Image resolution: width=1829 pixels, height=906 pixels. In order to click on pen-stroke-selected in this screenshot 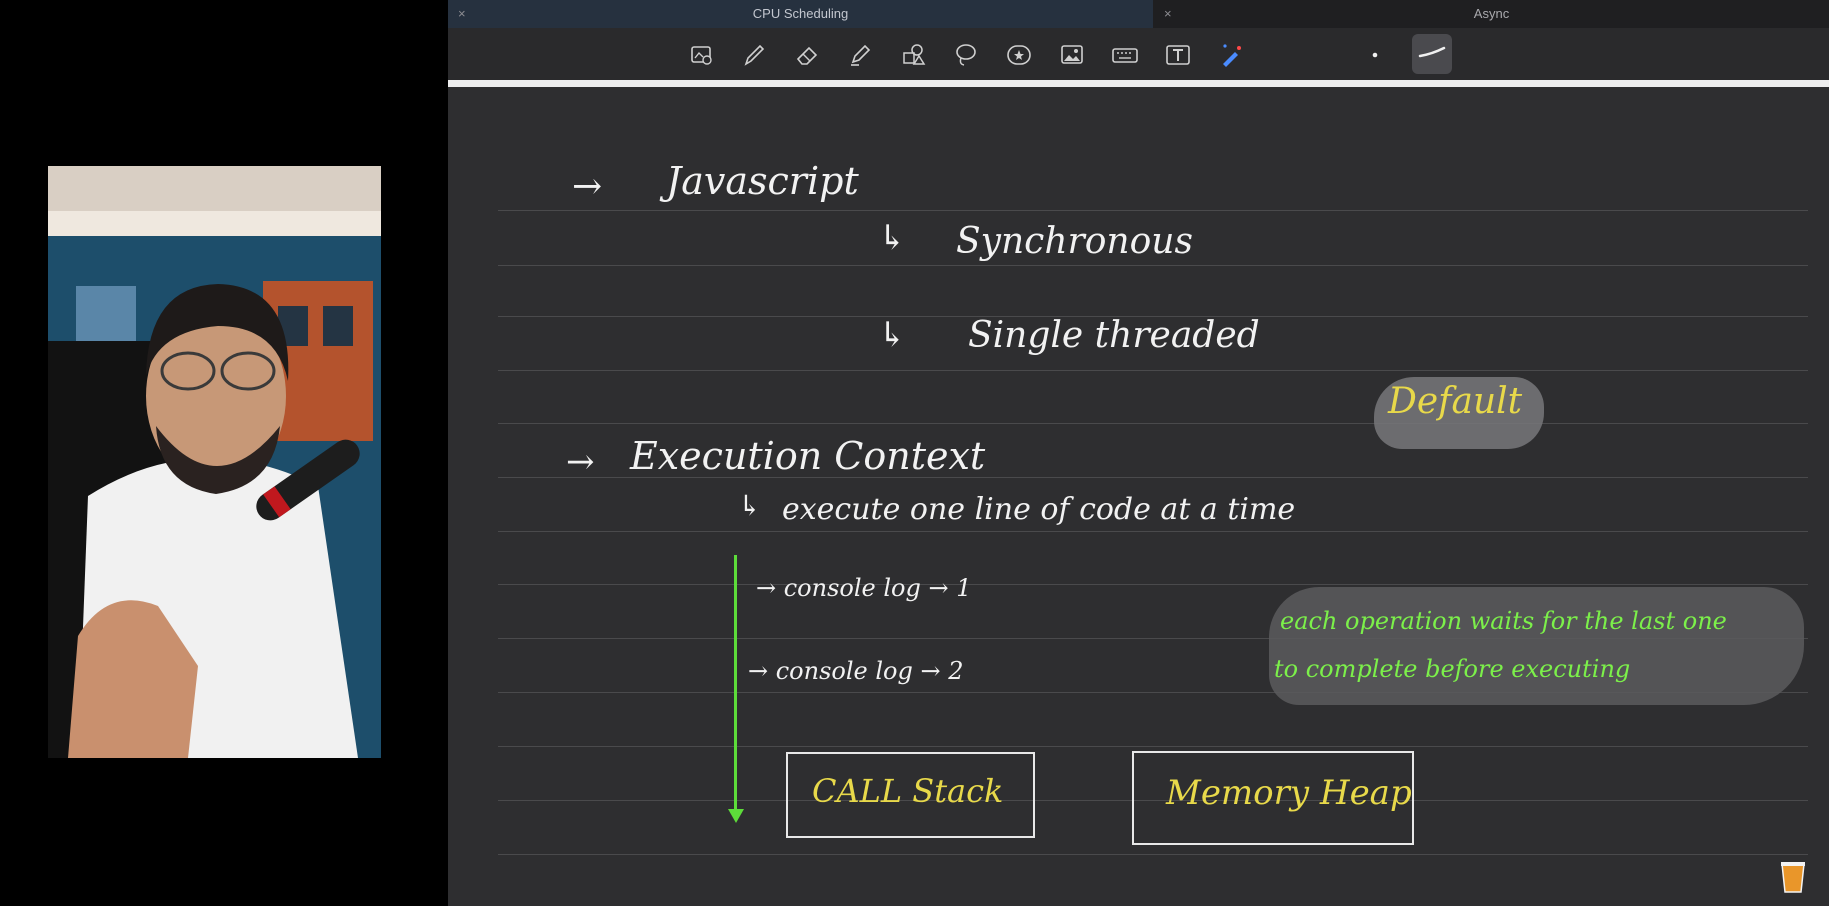, I will do `click(1432, 54)`.